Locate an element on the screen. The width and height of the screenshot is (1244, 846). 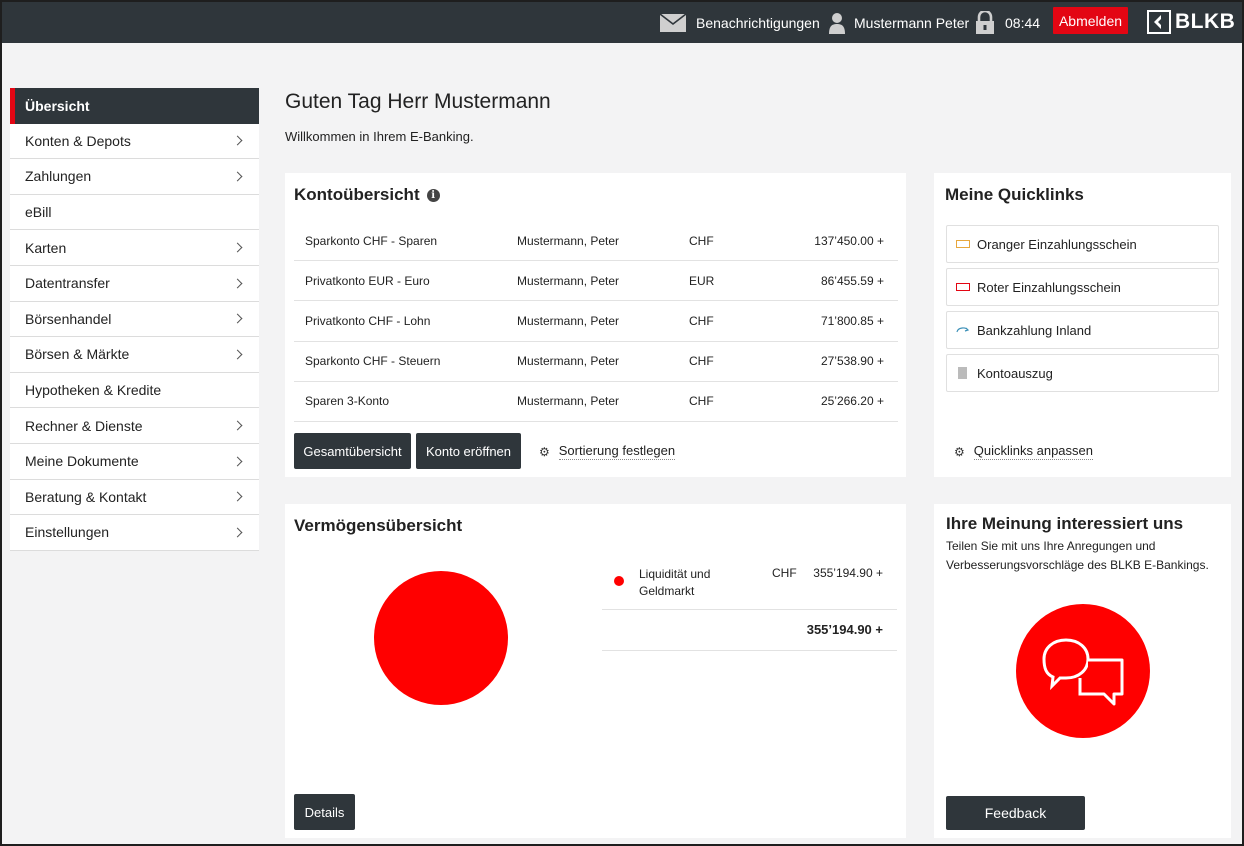
feedback-button: Feedback is located at coordinates (1015, 813).